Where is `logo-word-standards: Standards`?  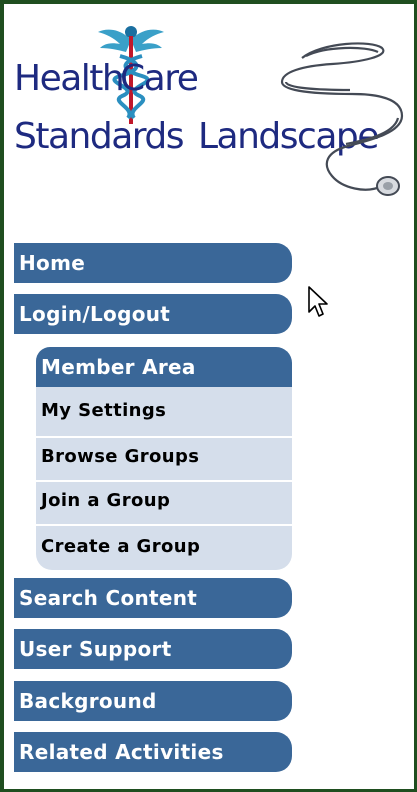
logo-word-standards: Standards is located at coordinates (99, 136).